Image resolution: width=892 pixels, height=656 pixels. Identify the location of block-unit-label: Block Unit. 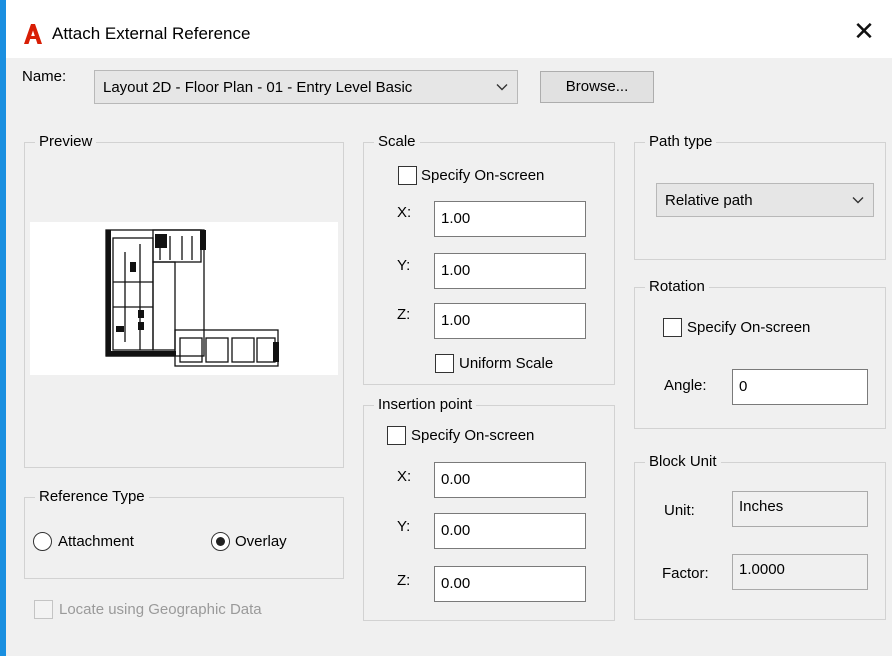
(683, 461).